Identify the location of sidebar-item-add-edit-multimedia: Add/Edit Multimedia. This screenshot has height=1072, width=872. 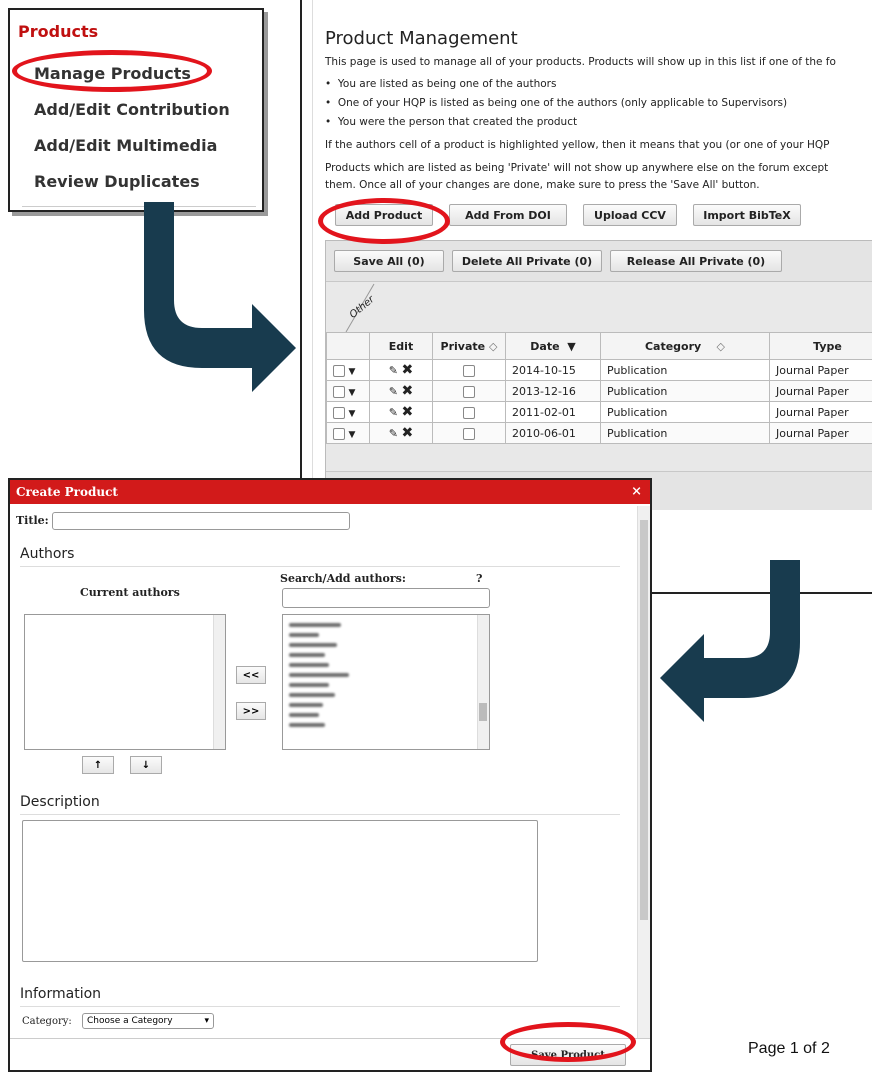
(125, 145).